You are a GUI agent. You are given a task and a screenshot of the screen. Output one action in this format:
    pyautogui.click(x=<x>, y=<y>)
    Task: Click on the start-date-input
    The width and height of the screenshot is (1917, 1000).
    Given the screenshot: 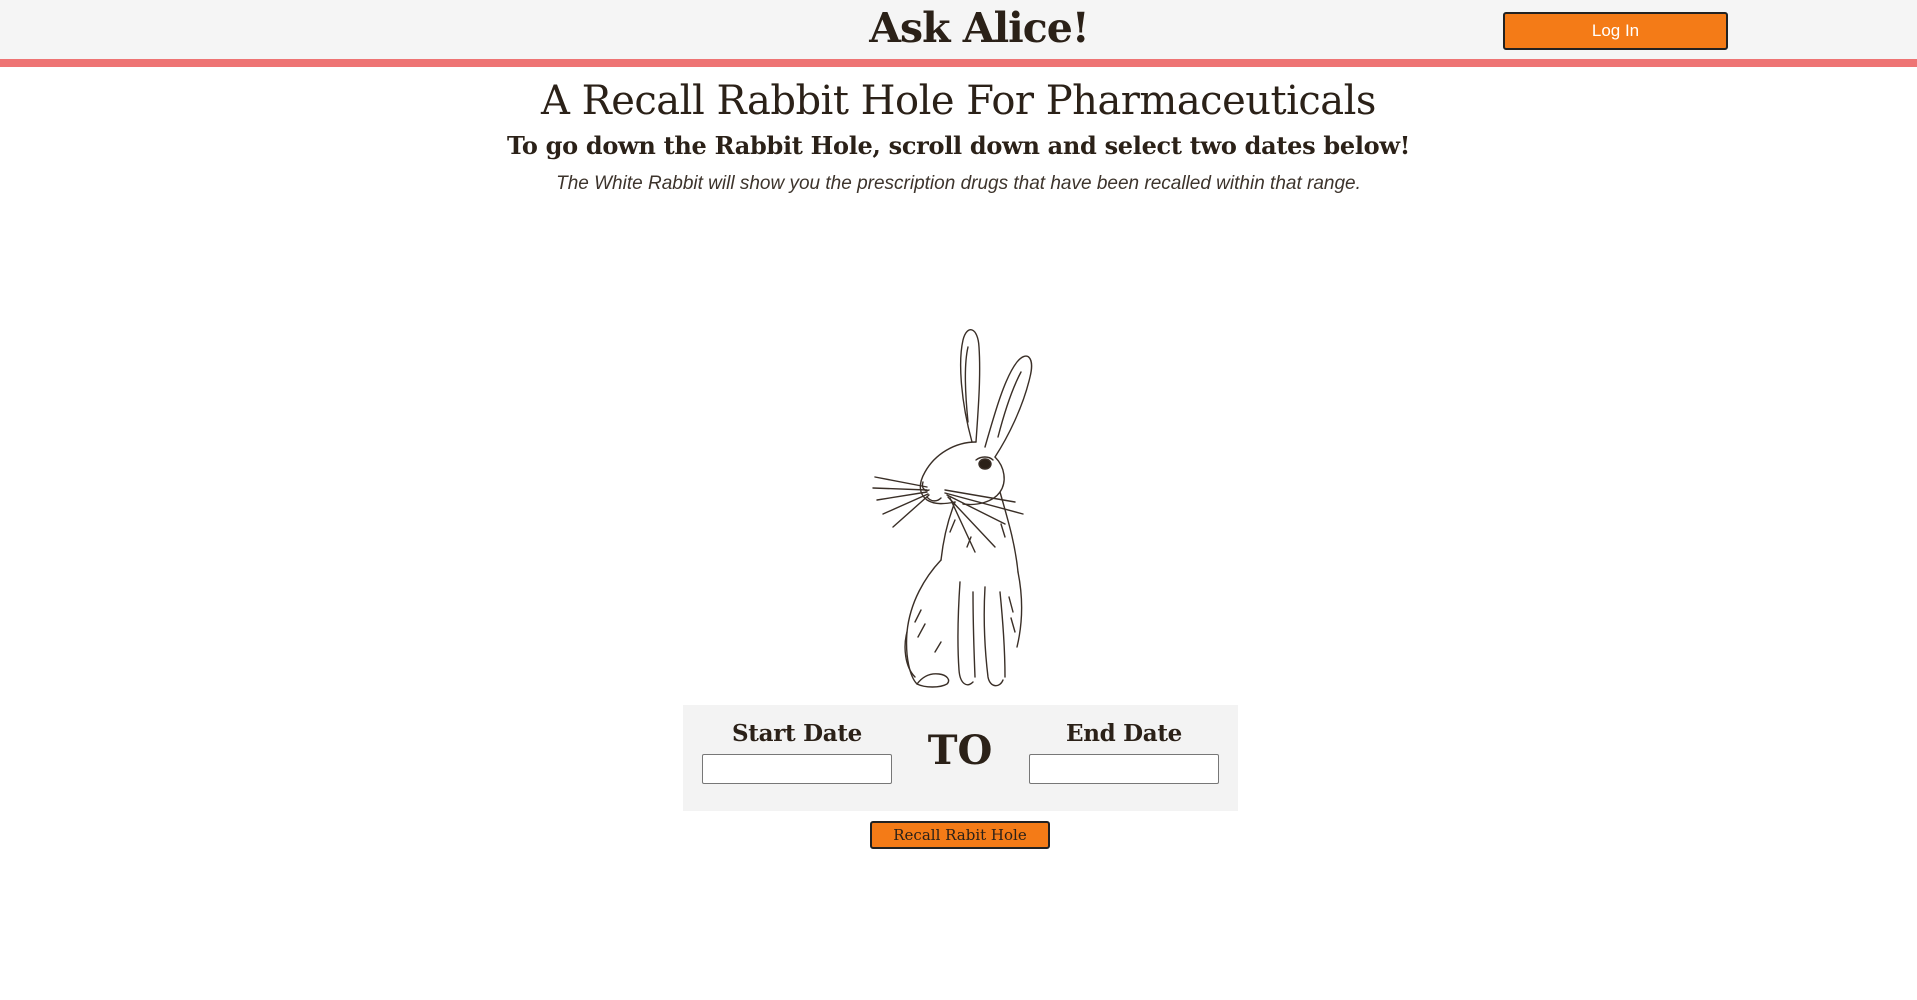 What is the action you would take?
    pyautogui.click(x=797, y=769)
    